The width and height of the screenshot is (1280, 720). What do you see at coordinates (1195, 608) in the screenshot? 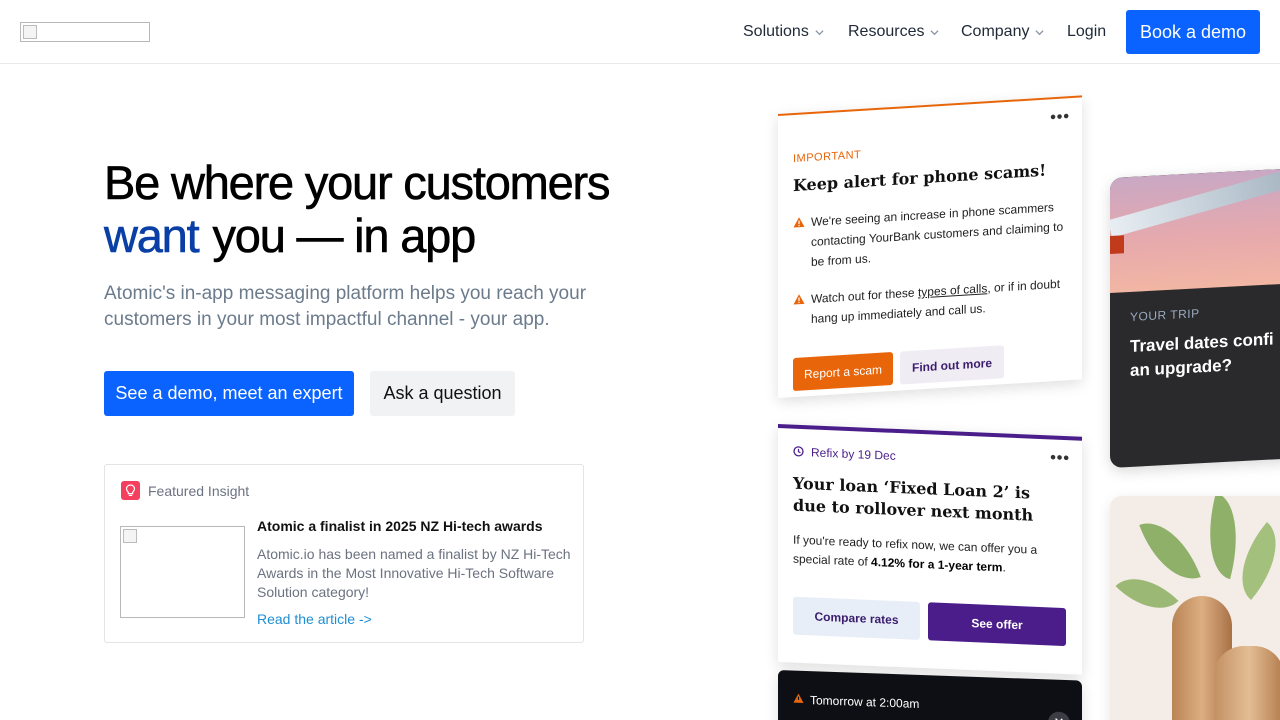
I see `vase-image-card` at bounding box center [1195, 608].